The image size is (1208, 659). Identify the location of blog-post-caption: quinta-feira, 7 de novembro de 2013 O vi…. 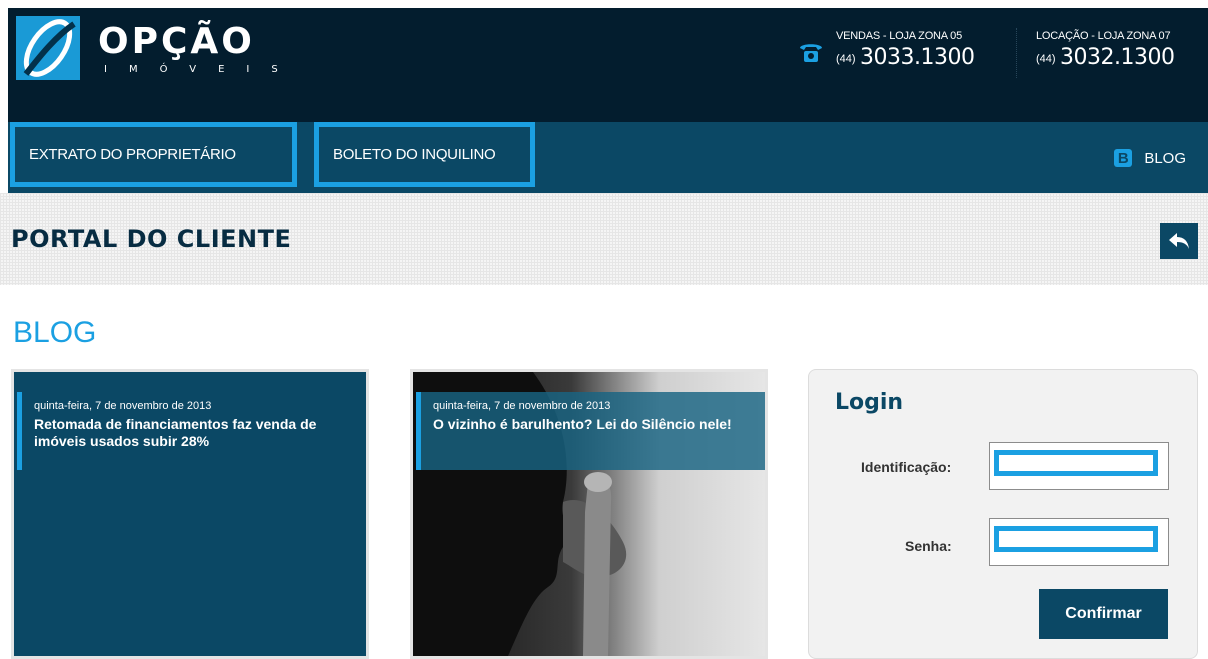
(590, 431).